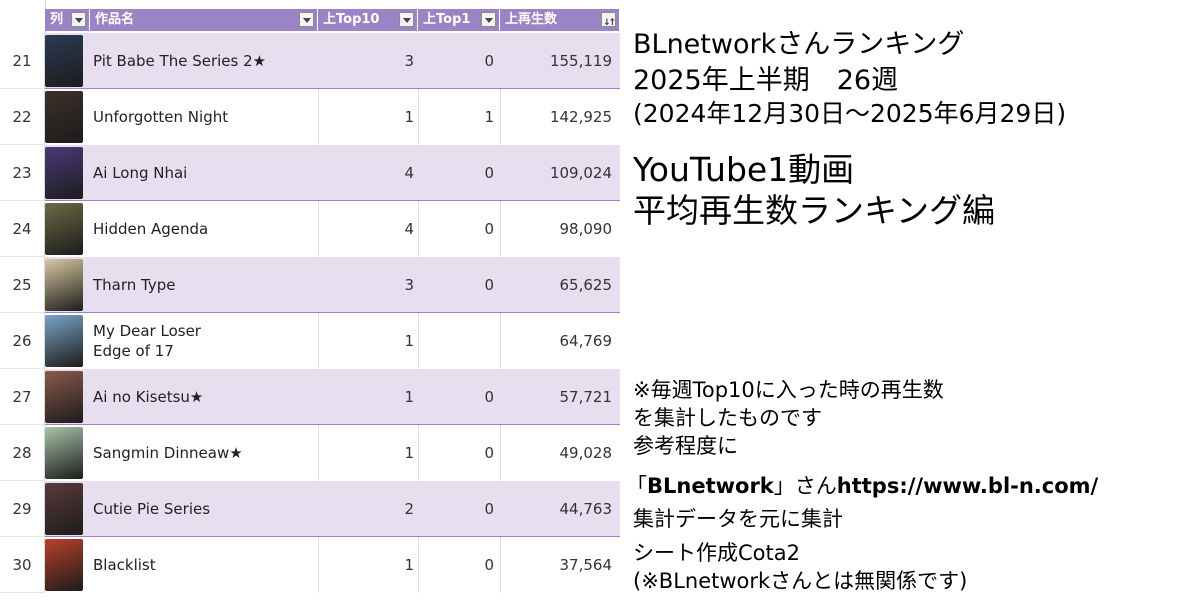  I want to click on header-top10: 上Top10, so click(368, 20).